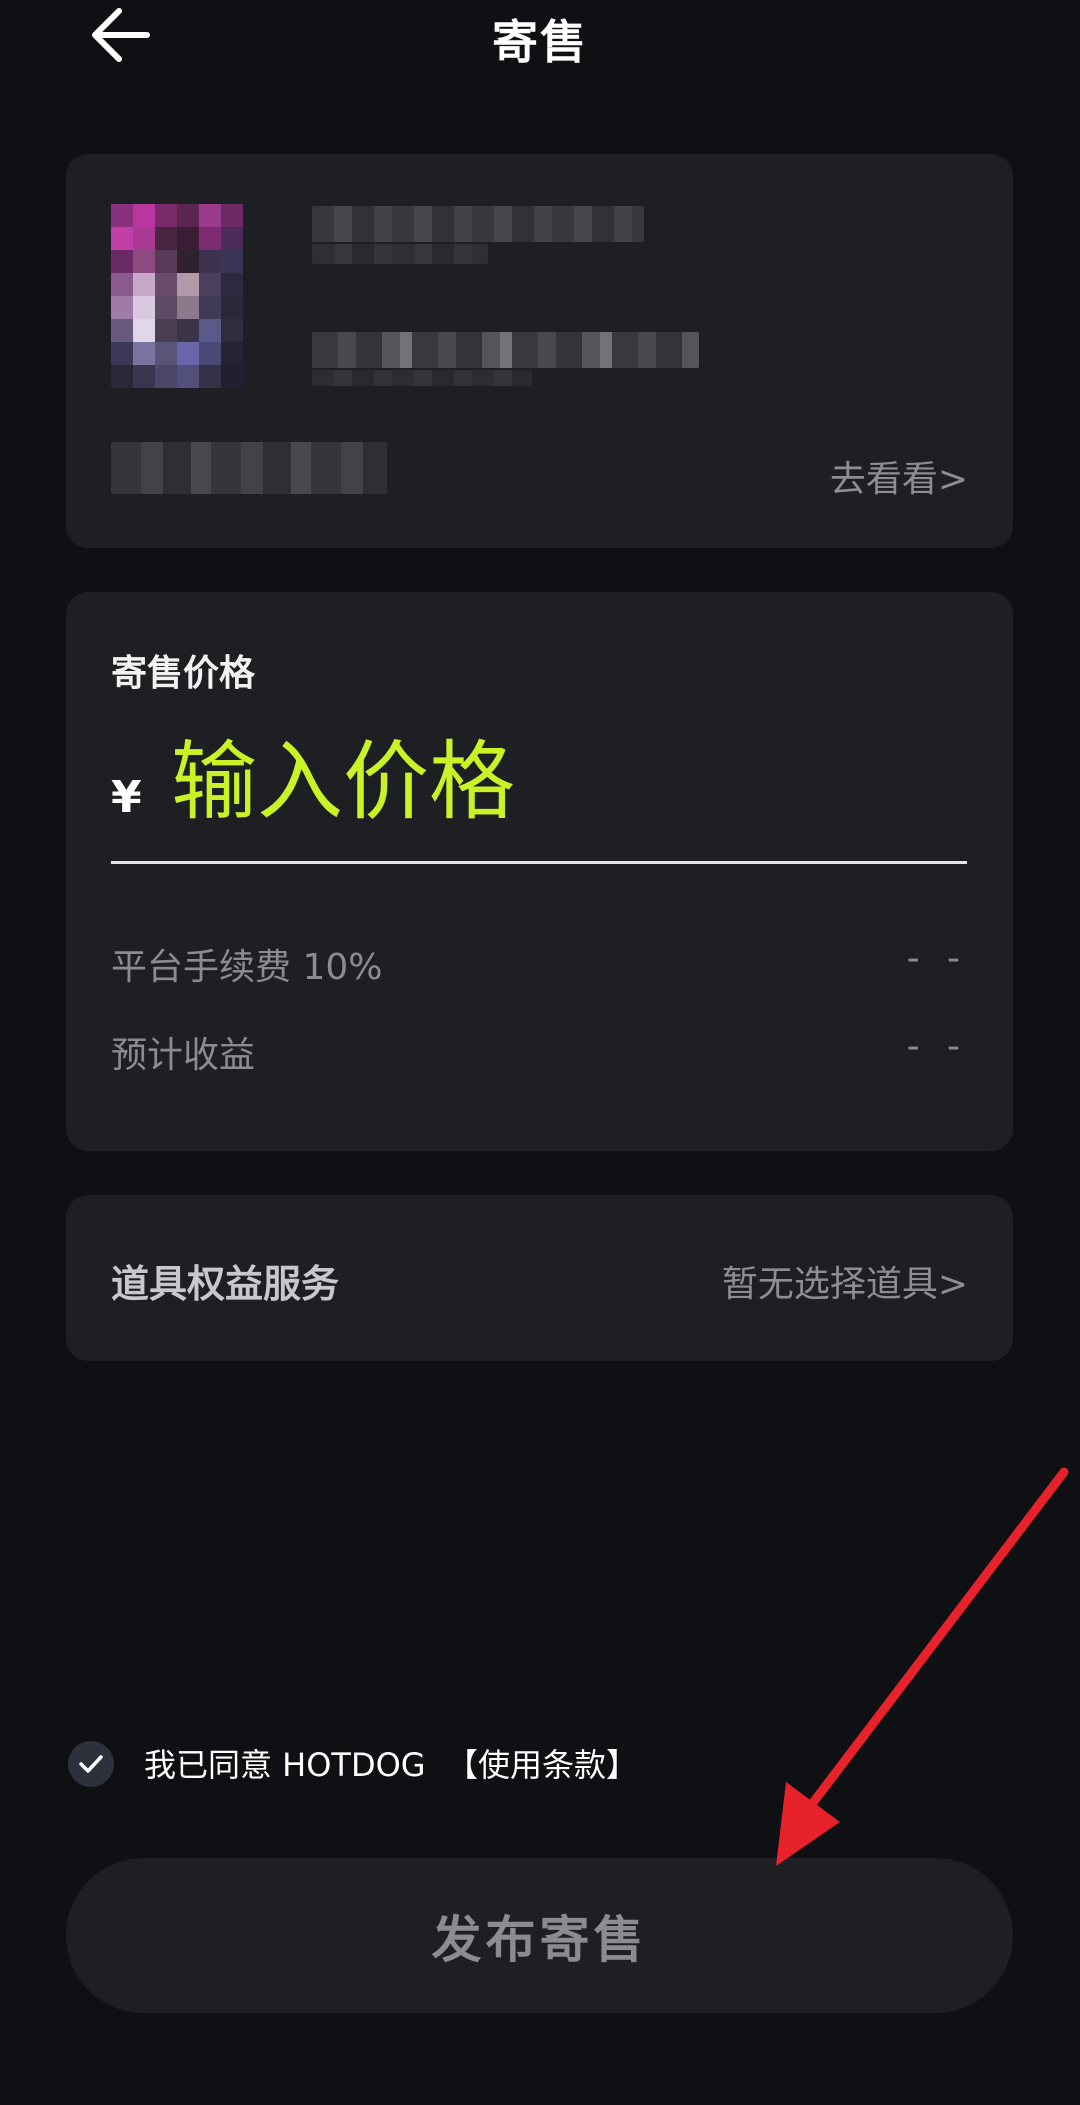 The width and height of the screenshot is (1080, 2105). I want to click on expected-income-label: 预计收益, so click(183, 1055).